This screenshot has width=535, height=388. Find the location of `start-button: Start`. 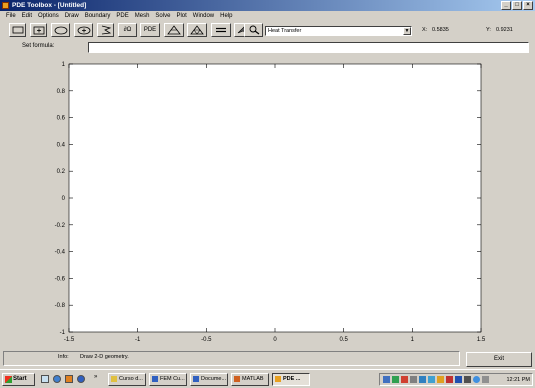

start-button: Start is located at coordinates (18, 379).